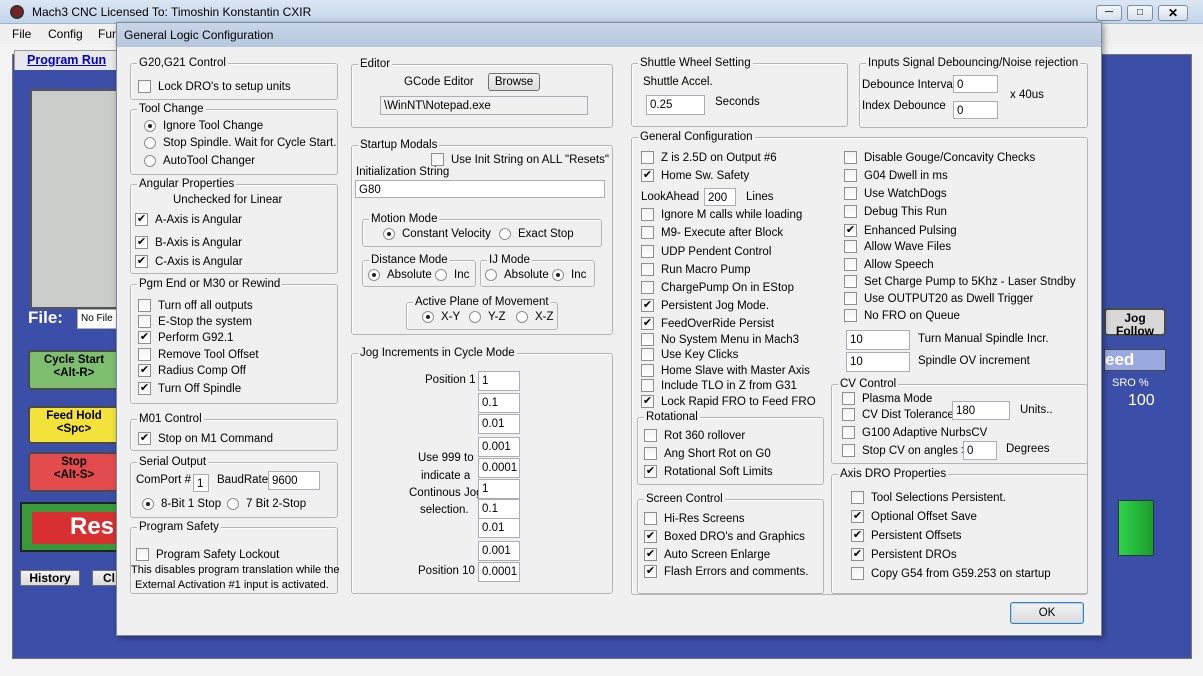  Describe the element at coordinates (74, 472) in the screenshot. I see `stop-button: Stop <Alt-S>` at that location.